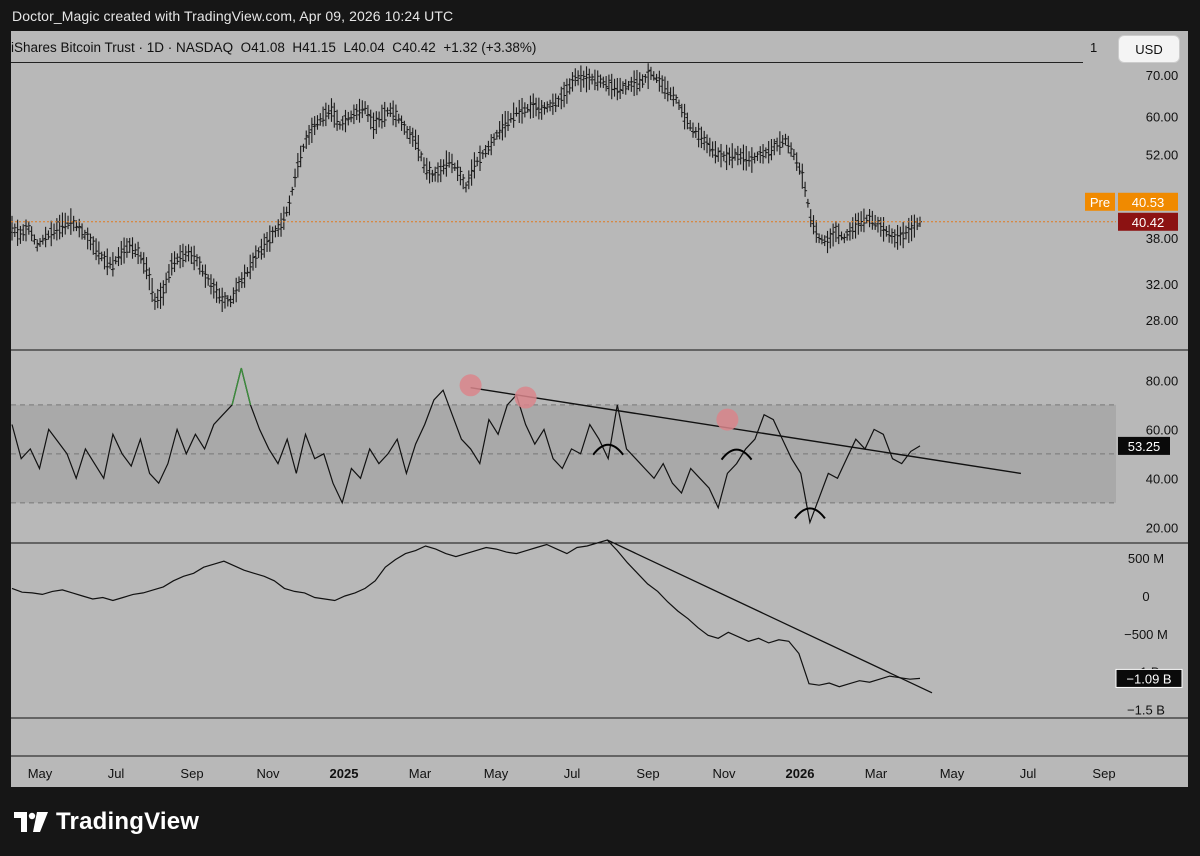 The height and width of the screenshot is (856, 1200). I want to click on rsi-last-label: 53.25, so click(1144, 446).